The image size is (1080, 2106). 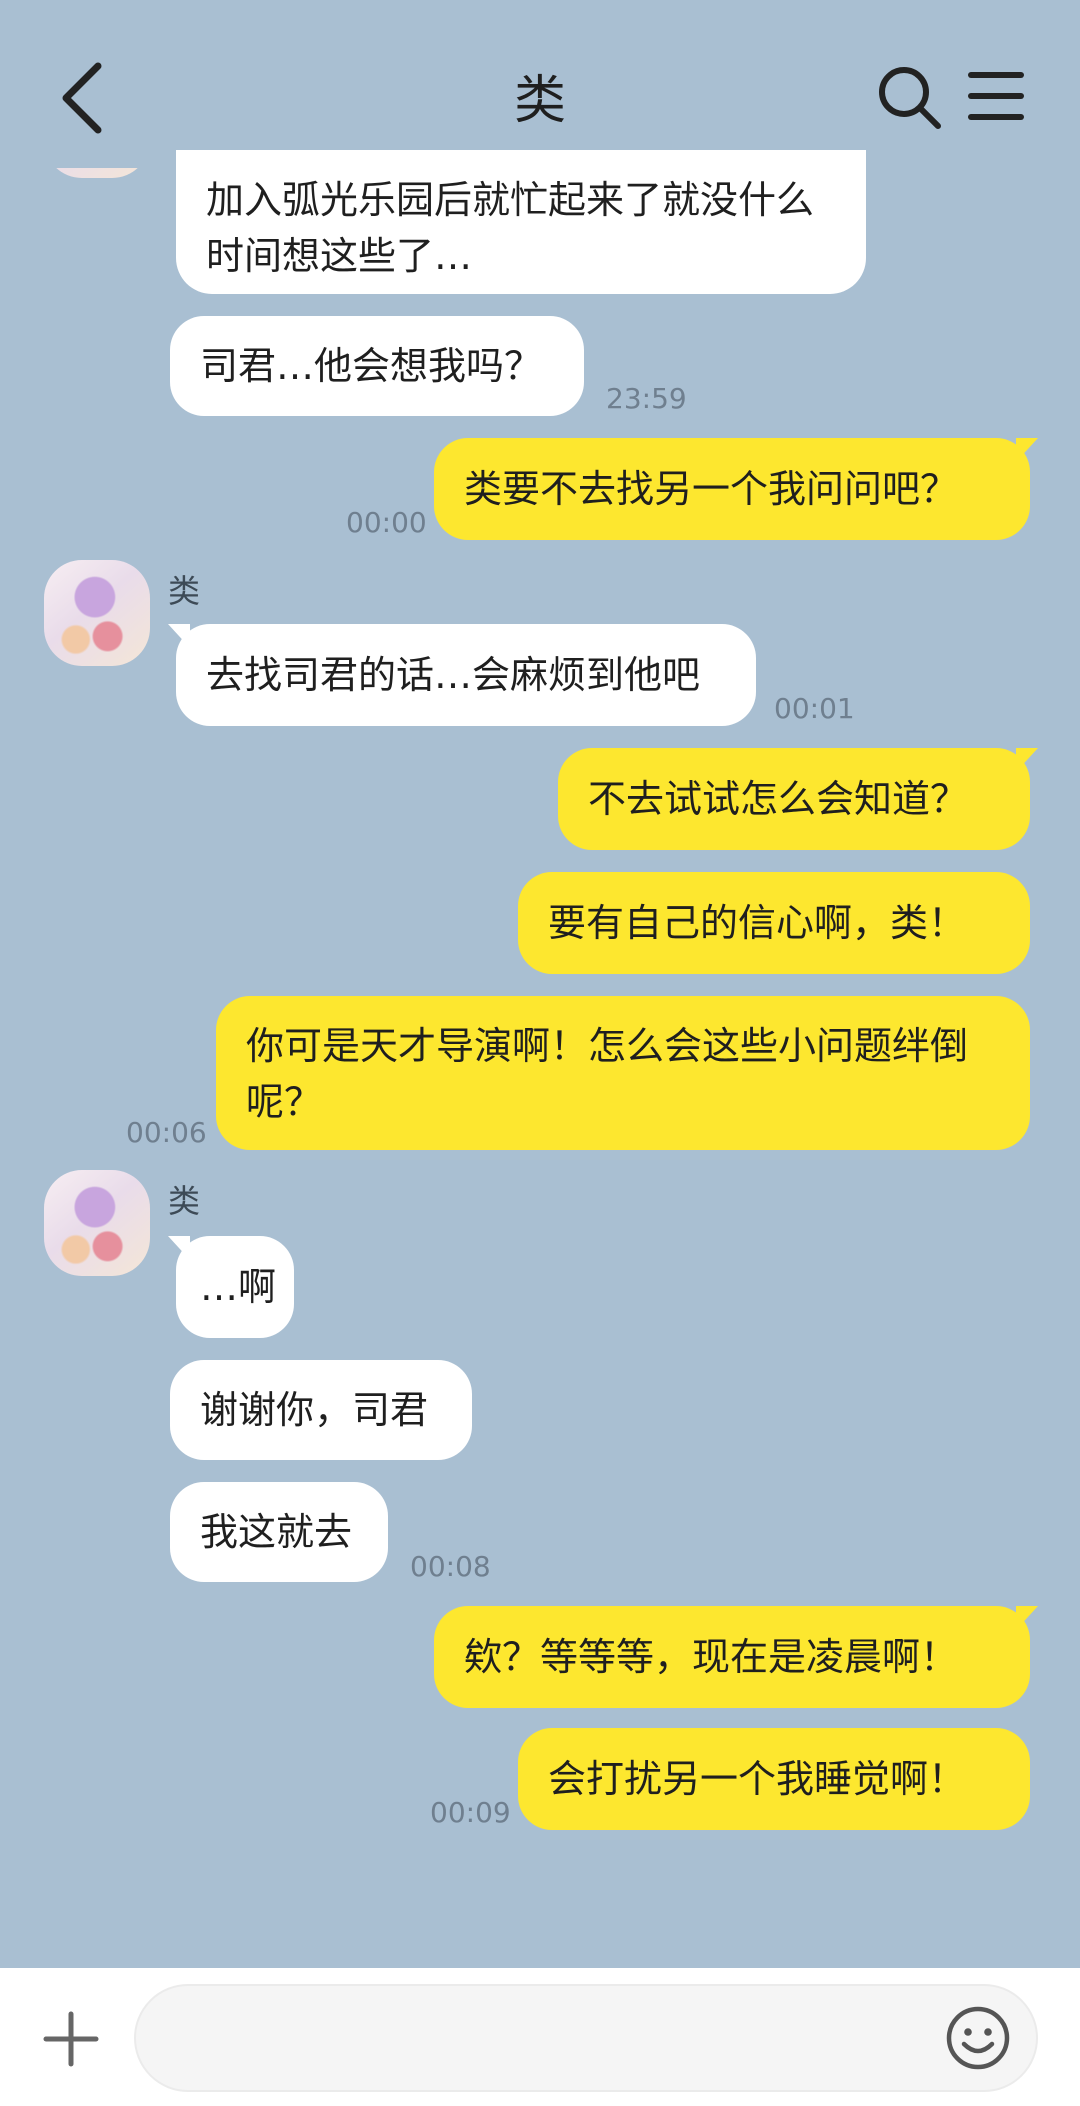 What do you see at coordinates (978, 2038) in the screenshot?
I see `smiley-icon` at bounding box center [978, 2038].